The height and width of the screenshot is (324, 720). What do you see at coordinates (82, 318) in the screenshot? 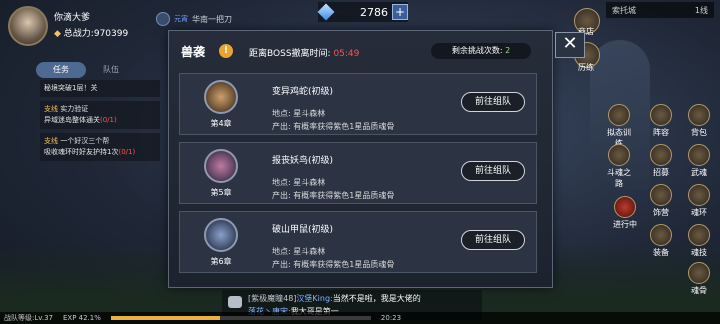
I see `exp-text: EXP 42.1%` at bounding box center [82, 318].